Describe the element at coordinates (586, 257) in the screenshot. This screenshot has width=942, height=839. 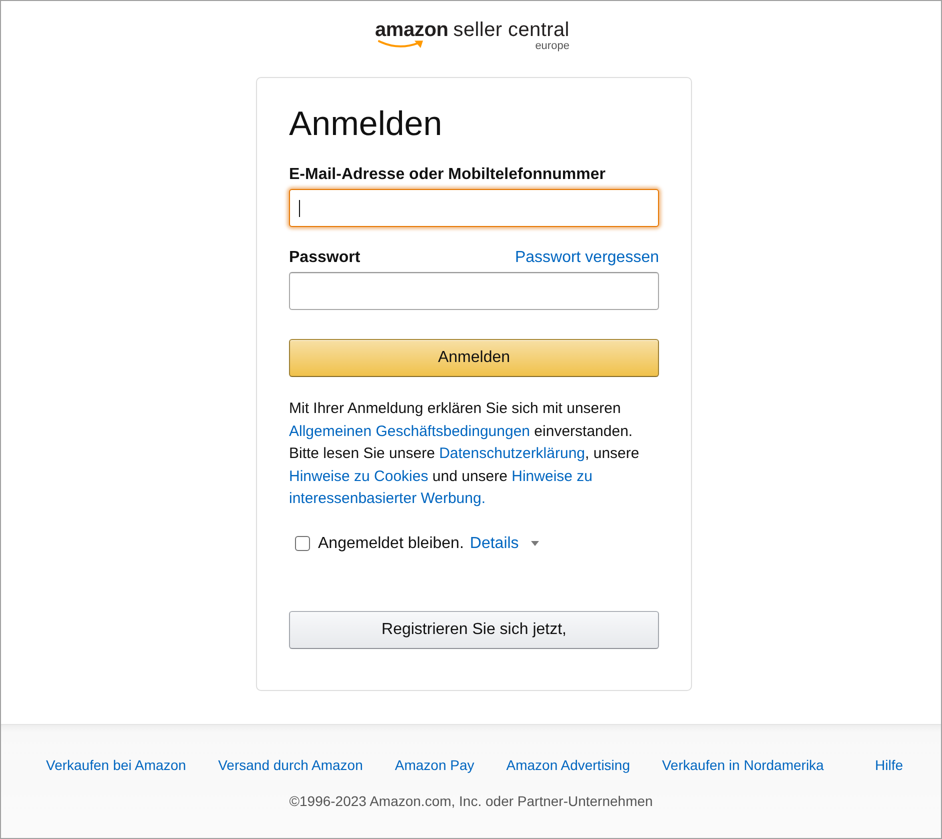
I see `forgot-password-link: Passwort vergessen` at that location.